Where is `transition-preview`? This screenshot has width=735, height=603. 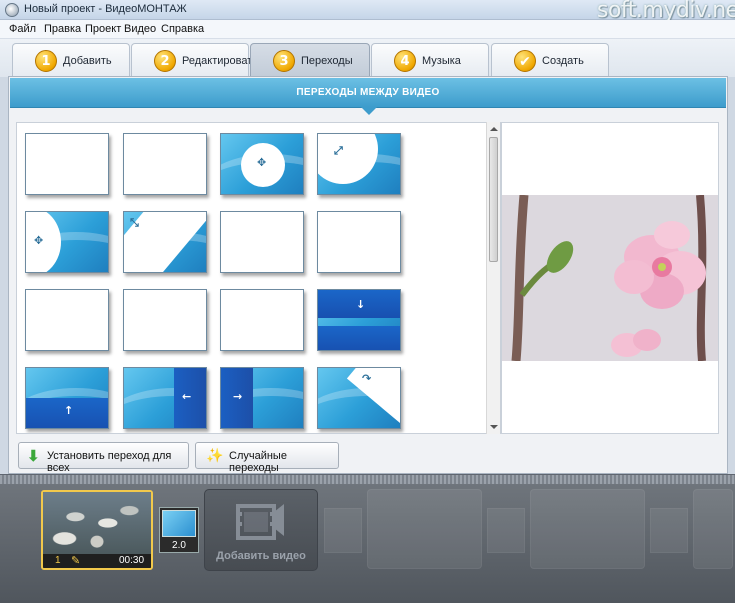
transition-preview is located at coordinates (179, 523).